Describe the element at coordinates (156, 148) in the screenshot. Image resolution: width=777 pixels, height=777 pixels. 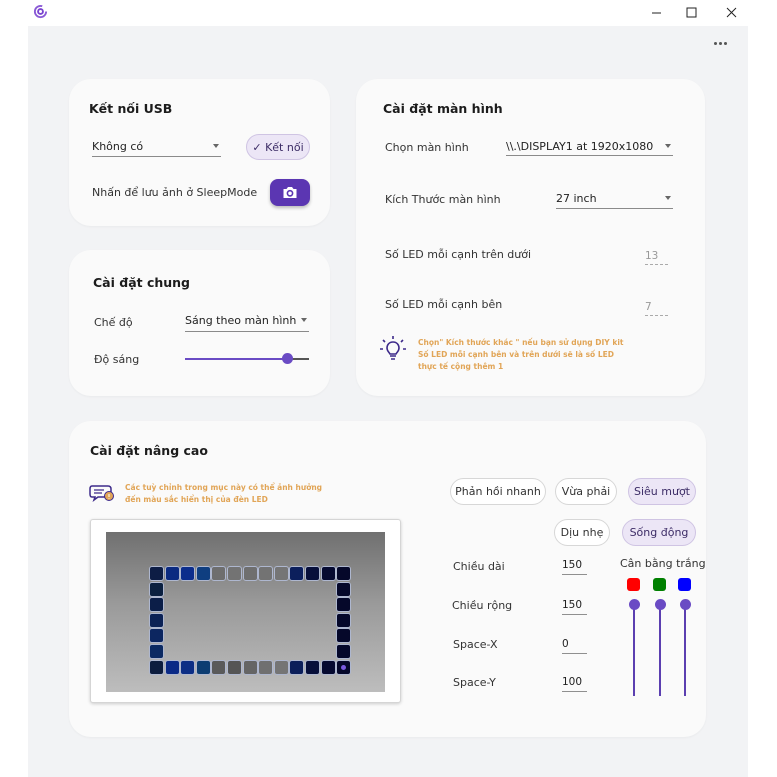
I see `usb-port-select: Không có` at that location.